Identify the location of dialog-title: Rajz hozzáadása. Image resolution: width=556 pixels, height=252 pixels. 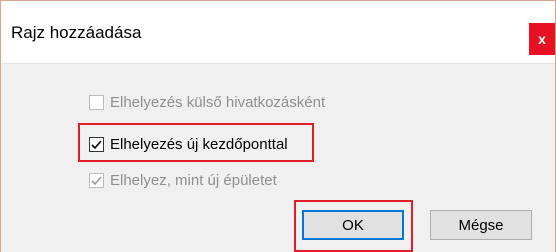
(76, 32).